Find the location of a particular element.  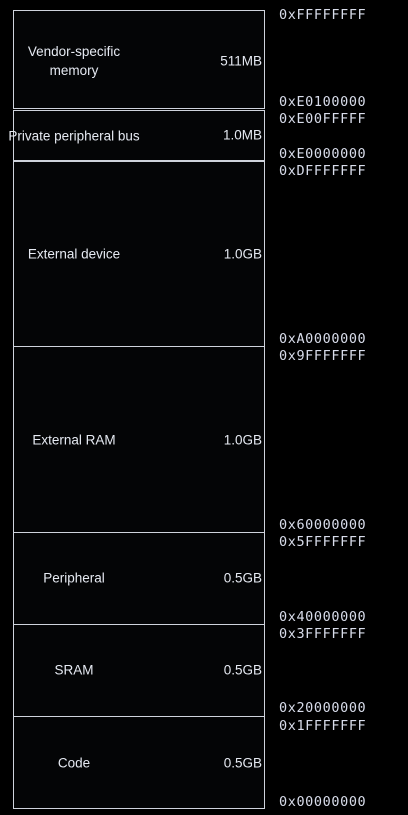

region-size: 1.0MB is located at coordinates (242, 135).